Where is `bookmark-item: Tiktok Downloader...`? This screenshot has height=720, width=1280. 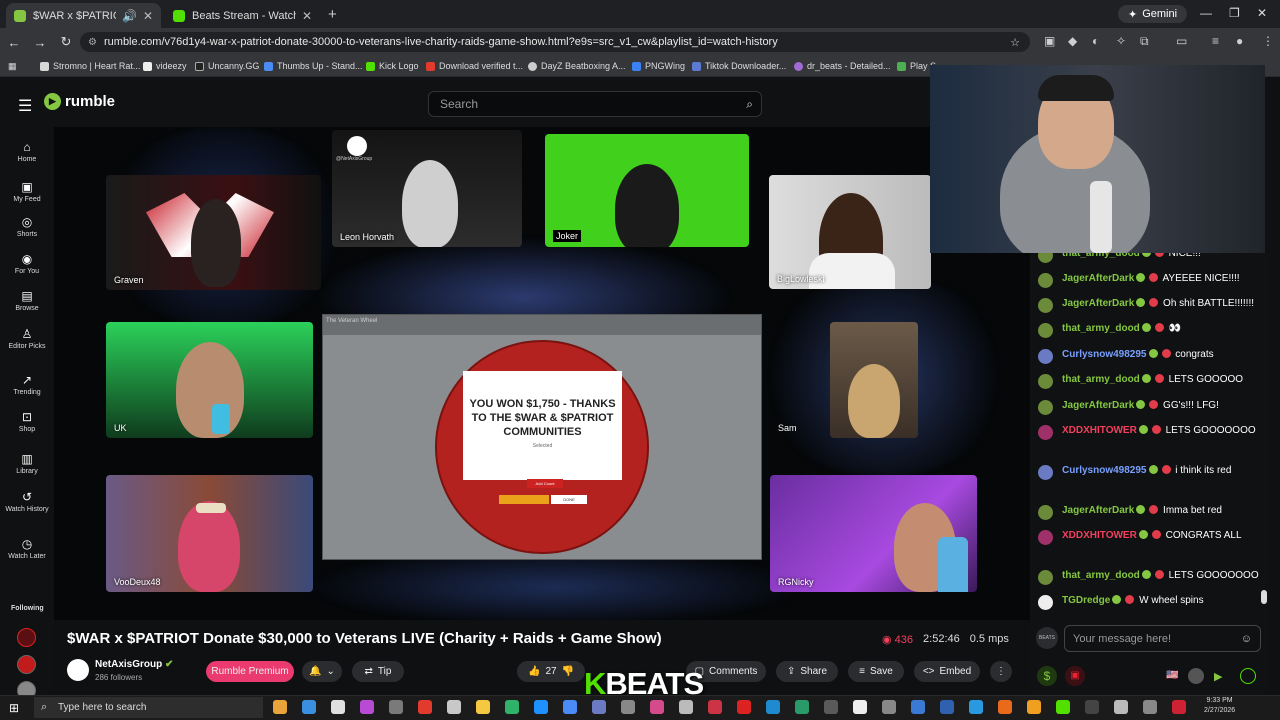 bookmark-item: Tiktok Downloader... is located at coordinates (739, 66).